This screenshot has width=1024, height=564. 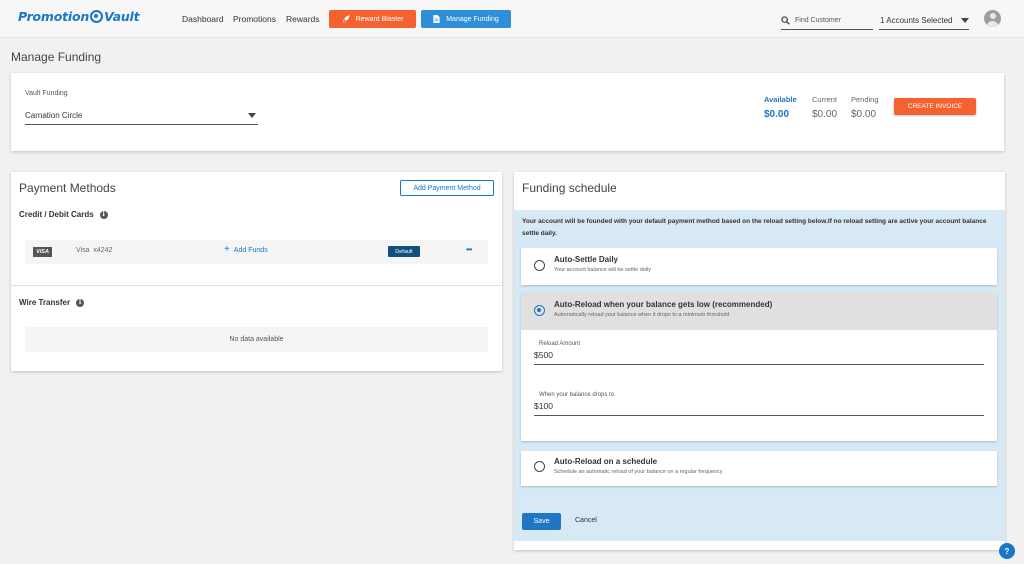 I want to click on document-icon, so click(x=436, y=19).